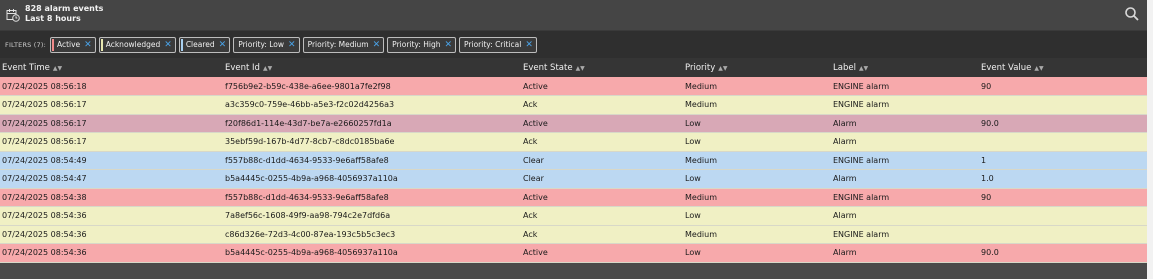  I want to click on event-id-cell: f756b9e2-b59c-438e-a6ee-9801a7fe2f98, so click(372, 86).